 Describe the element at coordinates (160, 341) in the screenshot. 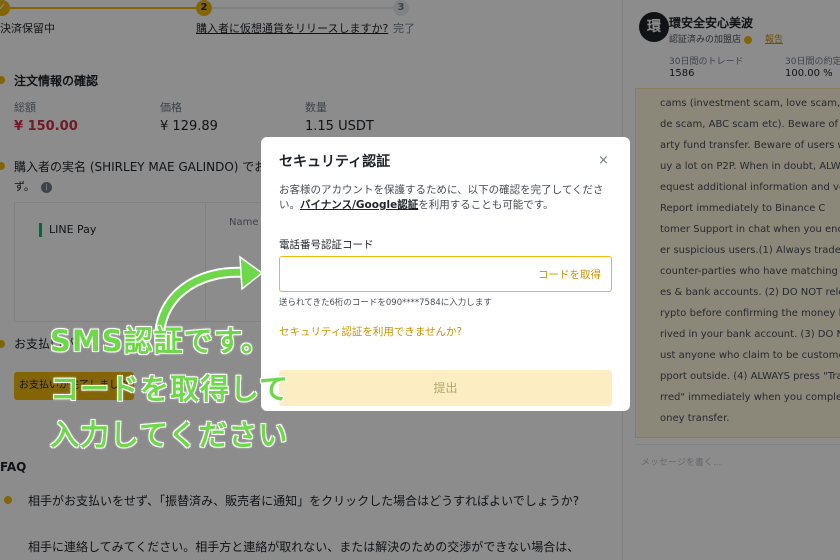

I see `annotation-line-1: SMS認証です。` at that location.